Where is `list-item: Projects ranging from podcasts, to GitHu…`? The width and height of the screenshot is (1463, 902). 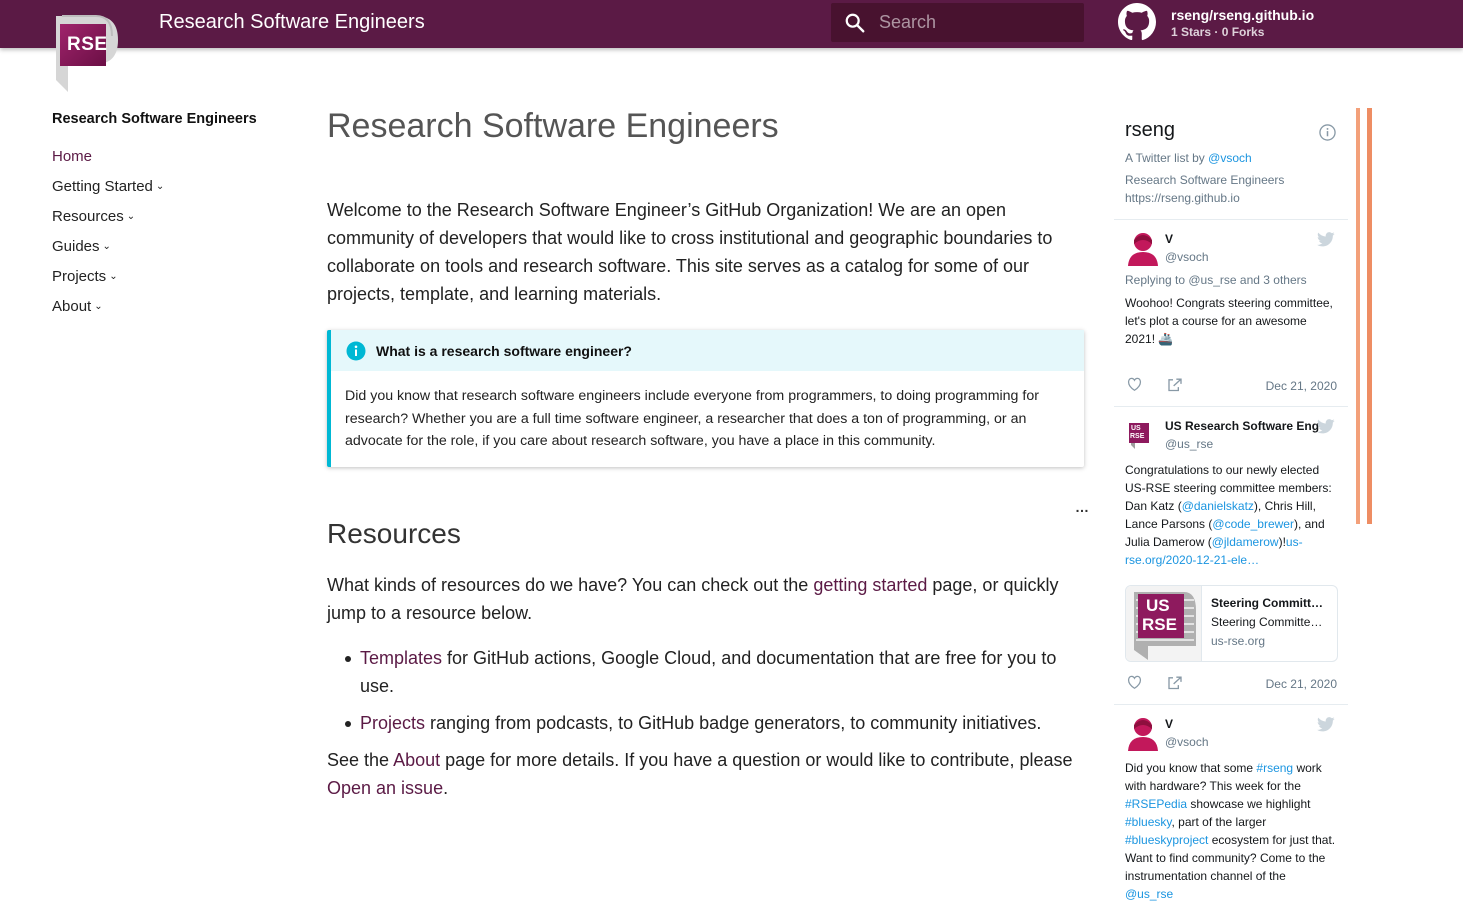 list-item: Projects ranging from podcasts, to GitHu… is located at coordinates (707, 723).